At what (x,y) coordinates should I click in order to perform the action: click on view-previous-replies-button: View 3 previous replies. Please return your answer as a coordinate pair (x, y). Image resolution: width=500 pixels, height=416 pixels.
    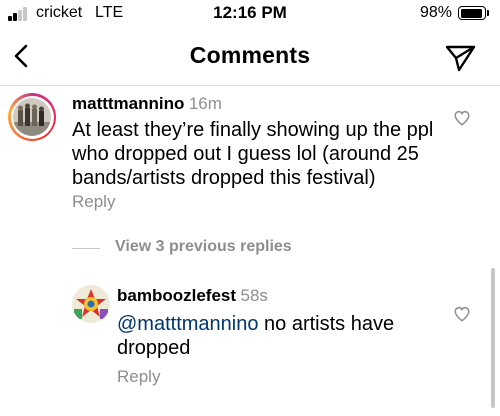
    Looking at the image, I should click on (203, 247).